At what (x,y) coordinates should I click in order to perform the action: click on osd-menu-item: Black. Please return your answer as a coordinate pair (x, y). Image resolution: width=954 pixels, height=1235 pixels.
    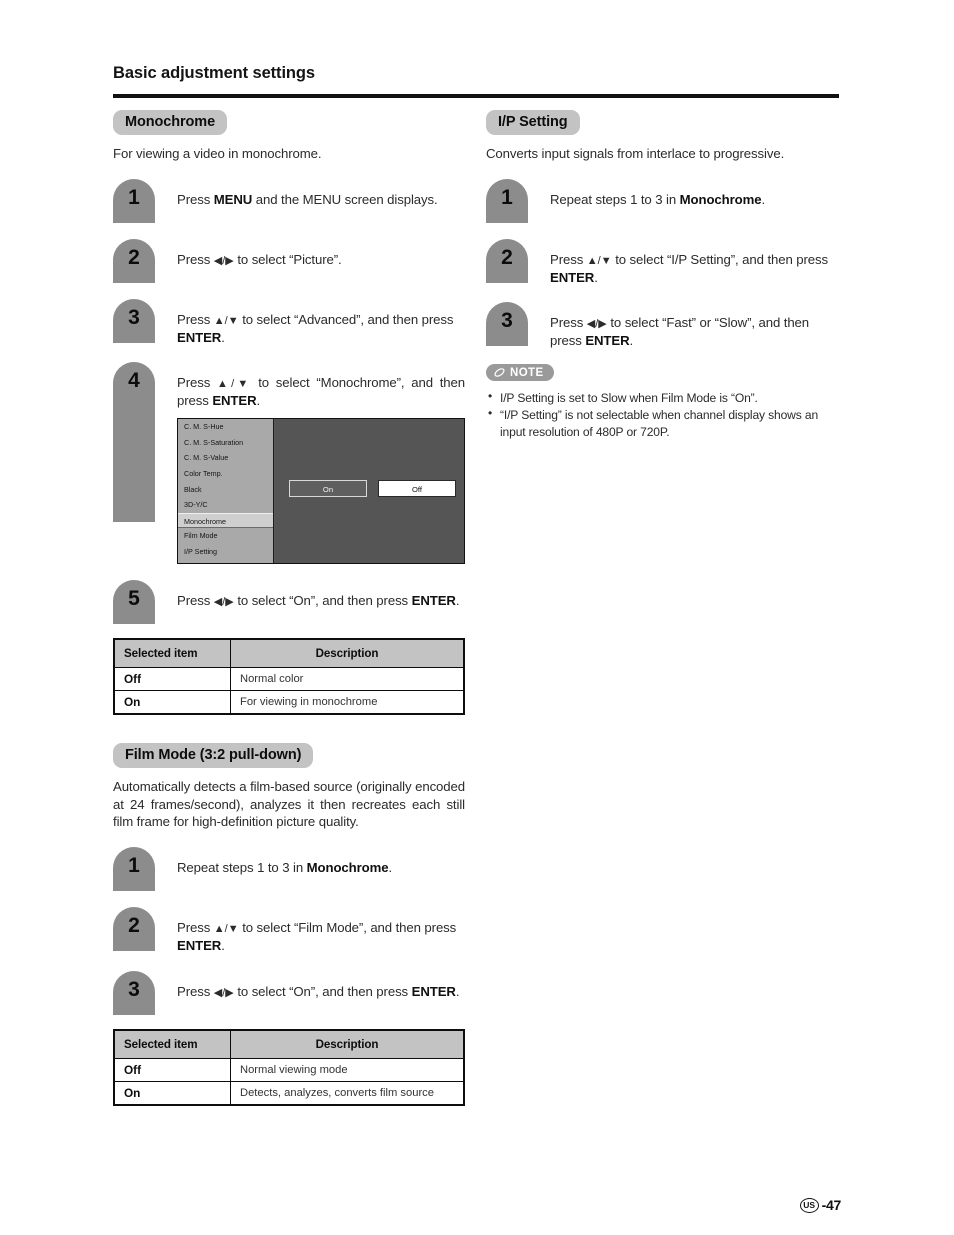
    Looking at the image, I should click on (193, 489).